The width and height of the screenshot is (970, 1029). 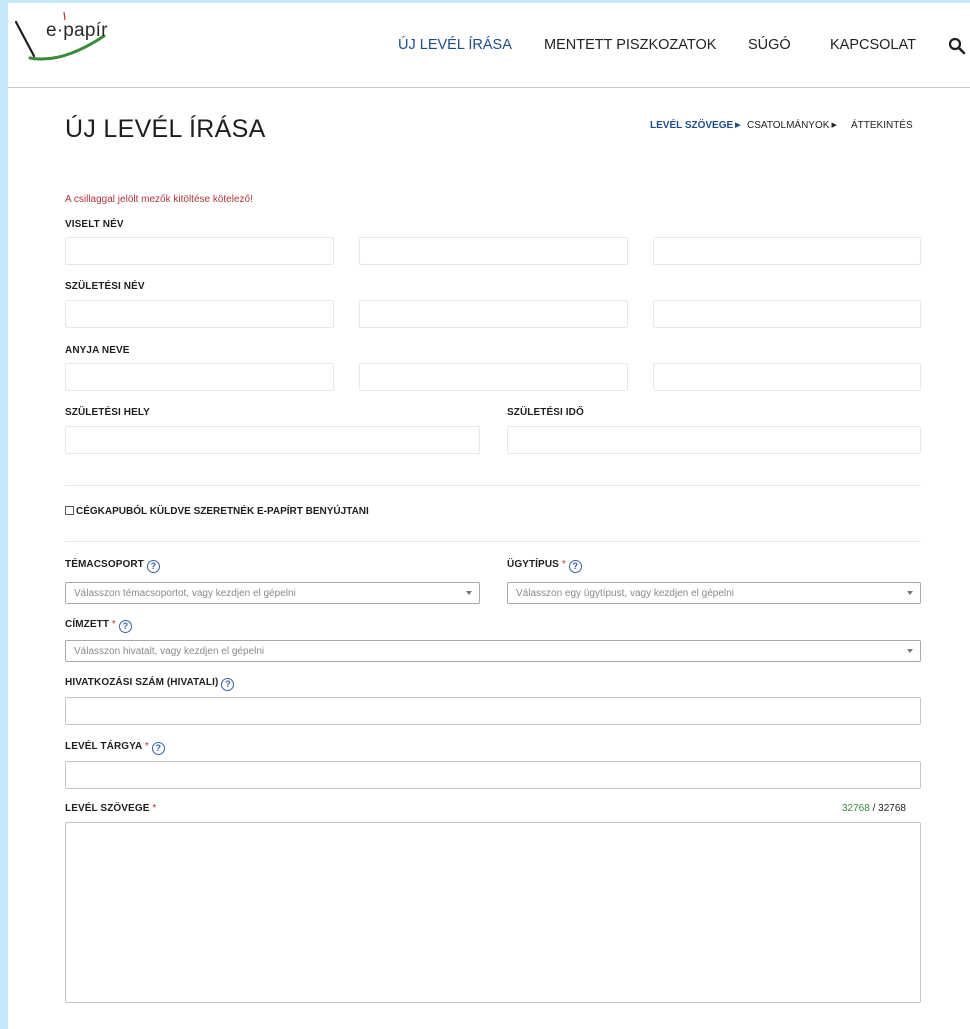 I want to click on step-overview: ÁTTEKINTÉS, so click(x=882, y=125).